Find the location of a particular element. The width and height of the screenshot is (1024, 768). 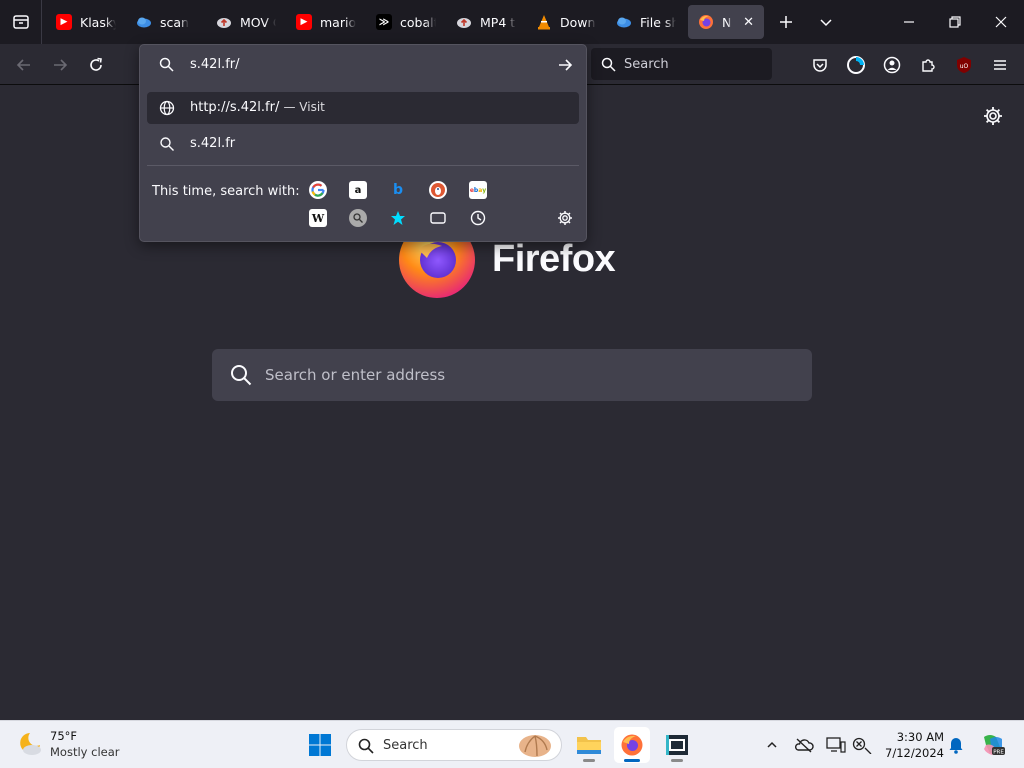

firefox-taskbar-button is located at coordinates (632, 745).